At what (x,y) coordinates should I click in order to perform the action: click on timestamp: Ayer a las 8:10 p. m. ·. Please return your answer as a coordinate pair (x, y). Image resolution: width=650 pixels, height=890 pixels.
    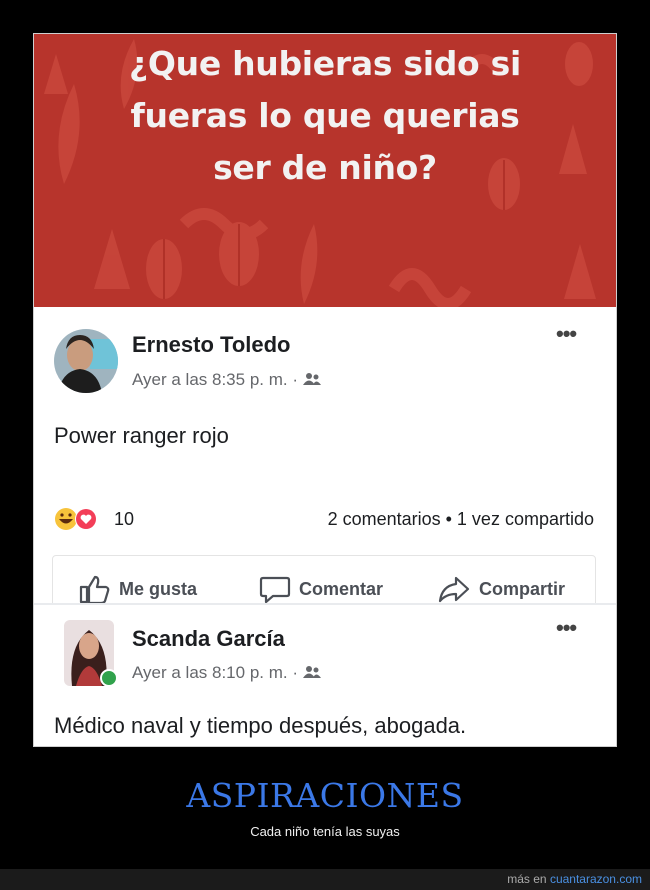
    Looking at the image, I should click on (226, 673).